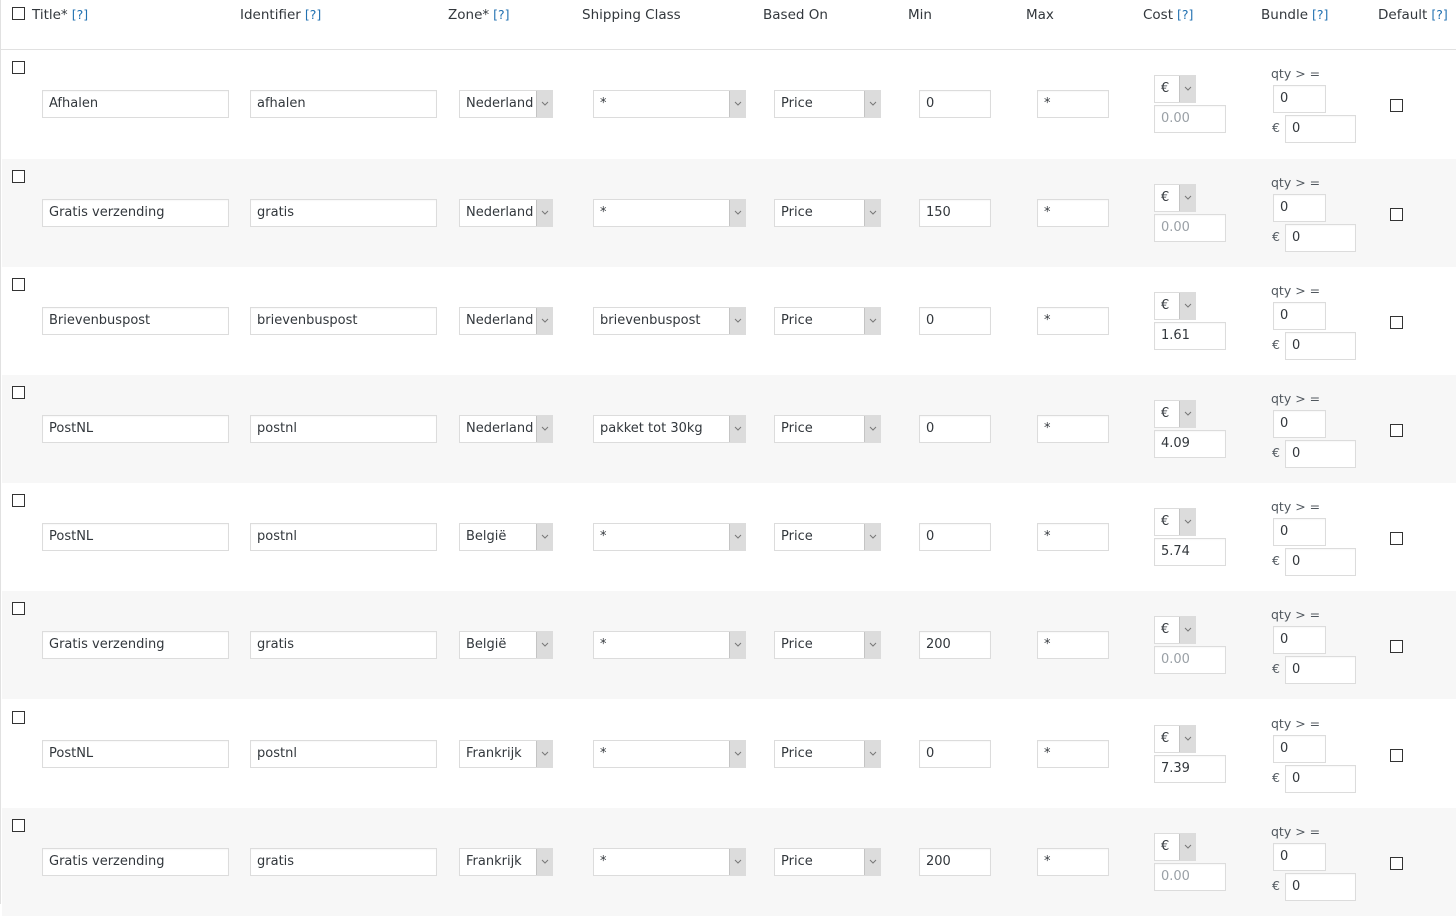 The height and width of the screenshot is (916, 1456). Describe the element at coordinates (343, 321) in the screenshot. I see `identifier-input: brievenbuspost` at that location.